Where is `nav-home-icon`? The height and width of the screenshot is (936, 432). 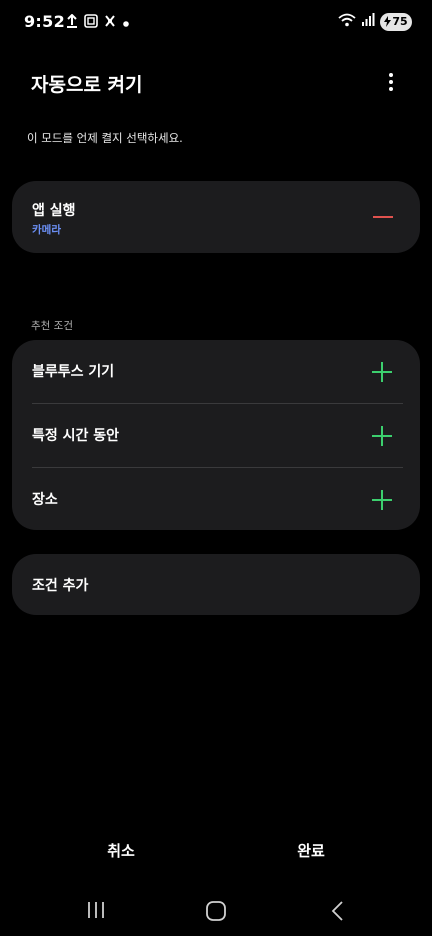
nav-home-icon is located at coordinates (216, 911).